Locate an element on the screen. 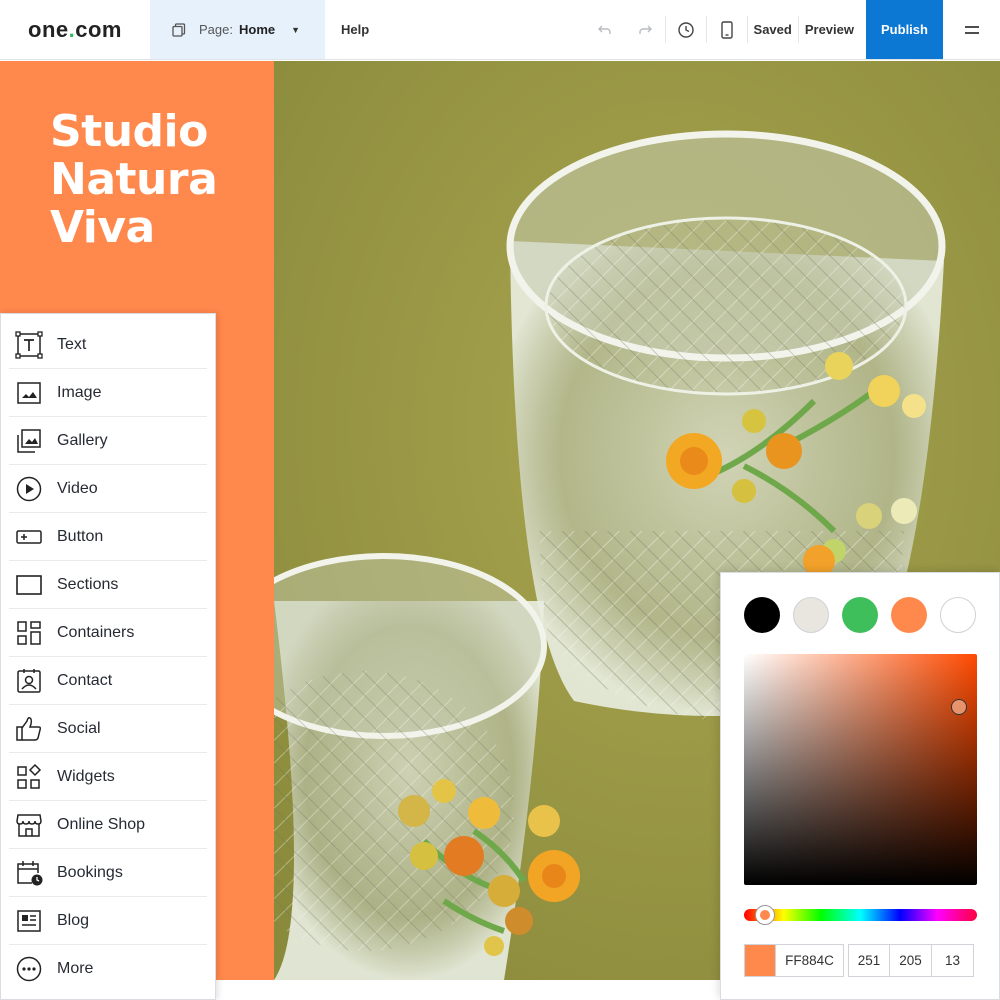  hex-input: FF884C is located at coordinates (810, 960).